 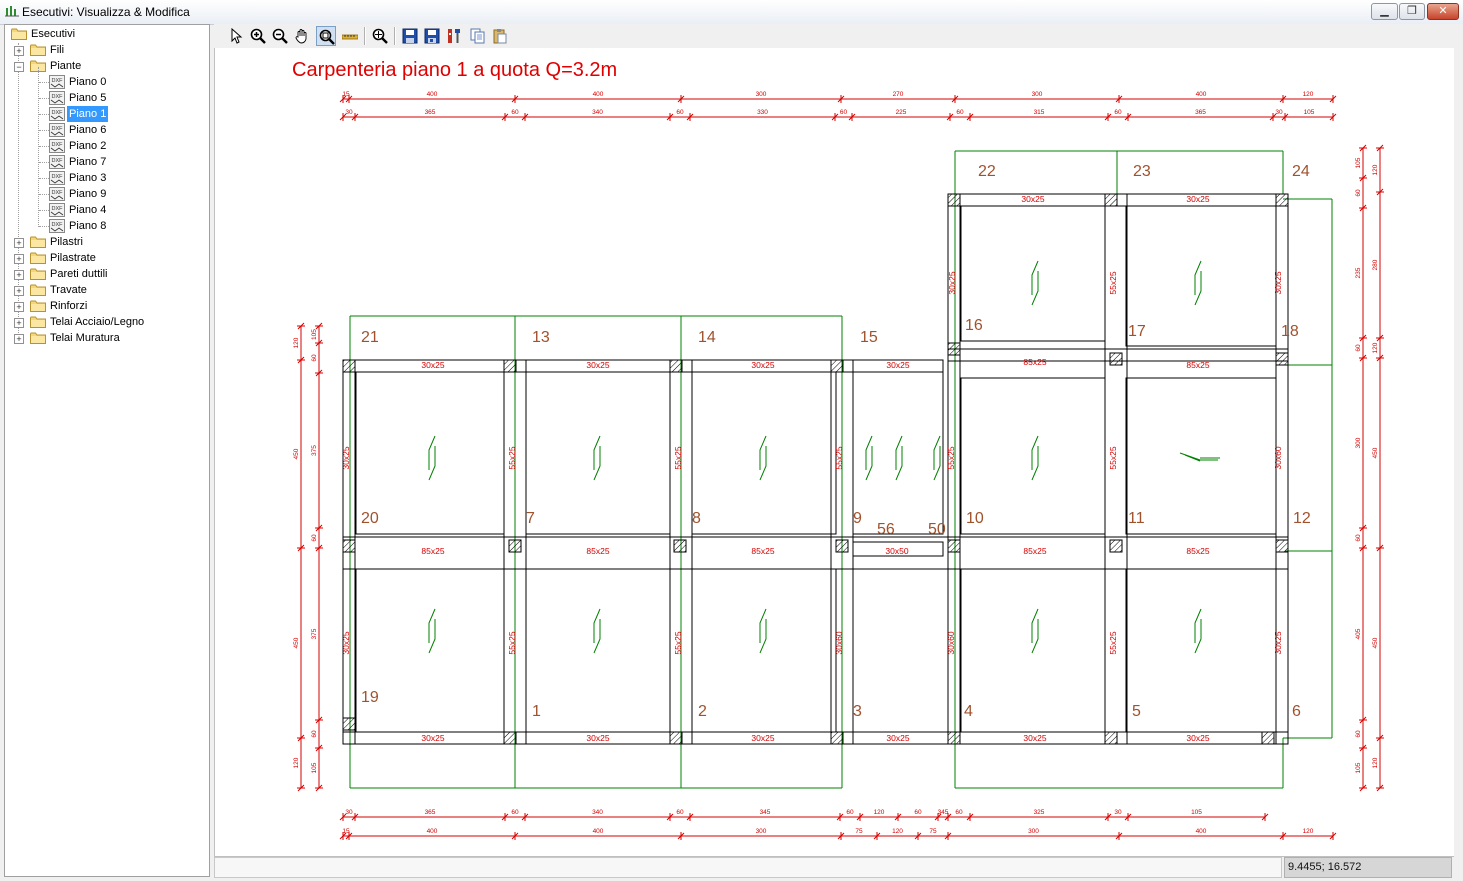 What do you see at coordinates (105, 82) in the screenshot?
I see `tree-row: DXF Piano 0` at bounding box center [105, 82].